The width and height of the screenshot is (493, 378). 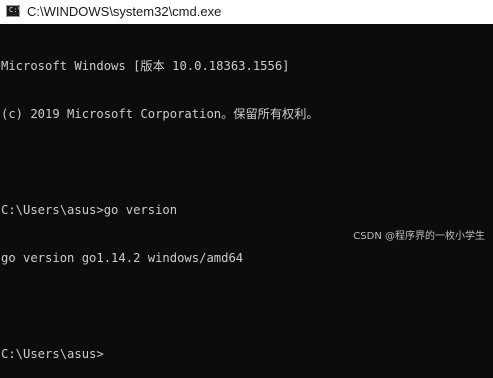 I want to click on console-line: go version go1.14.2 windows/amd64, so click(x=122, y=258).